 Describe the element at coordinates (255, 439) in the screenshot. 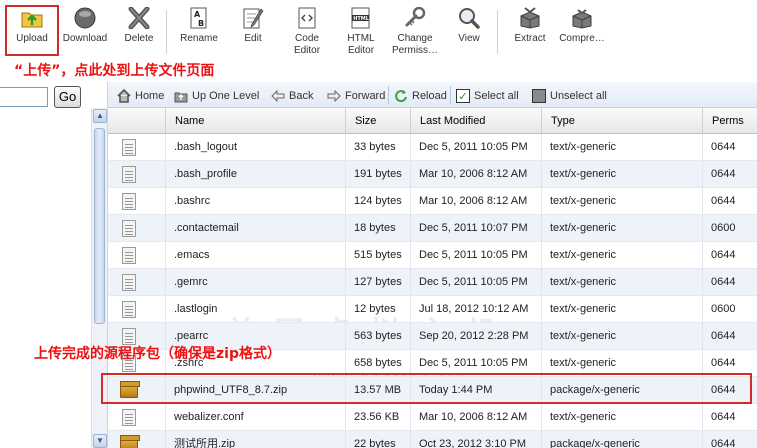

I see `file-name: 测试所用.zip` at that location.